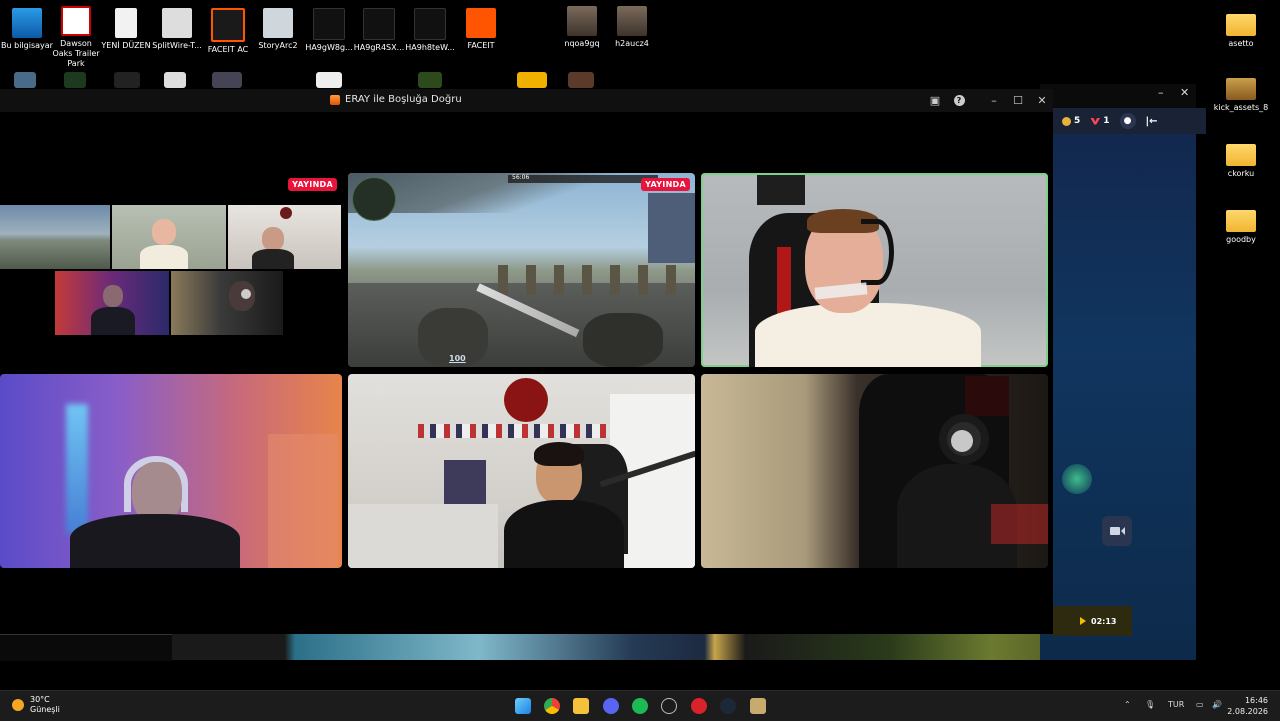 This screenshot has width=1280, height=721. I want to click on person-body, so click(155, 541).